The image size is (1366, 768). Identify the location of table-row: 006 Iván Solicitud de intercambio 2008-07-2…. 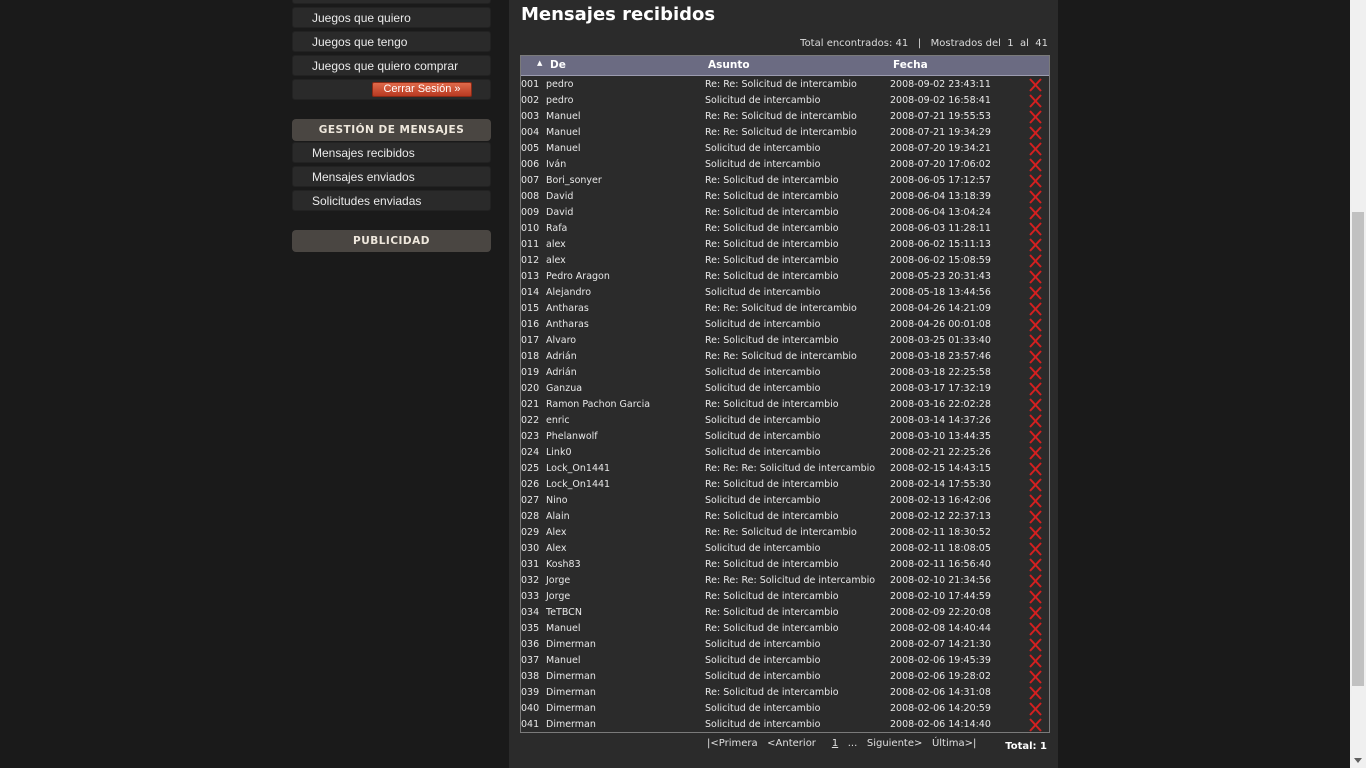
(785, 165).